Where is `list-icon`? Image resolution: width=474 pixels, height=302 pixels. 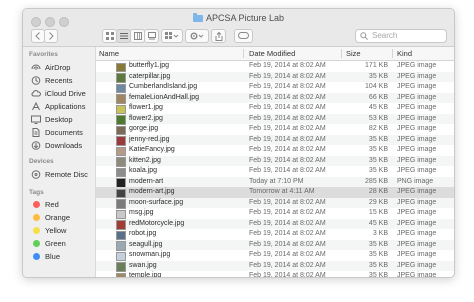 list-icon is located at coordinates (123, 36).